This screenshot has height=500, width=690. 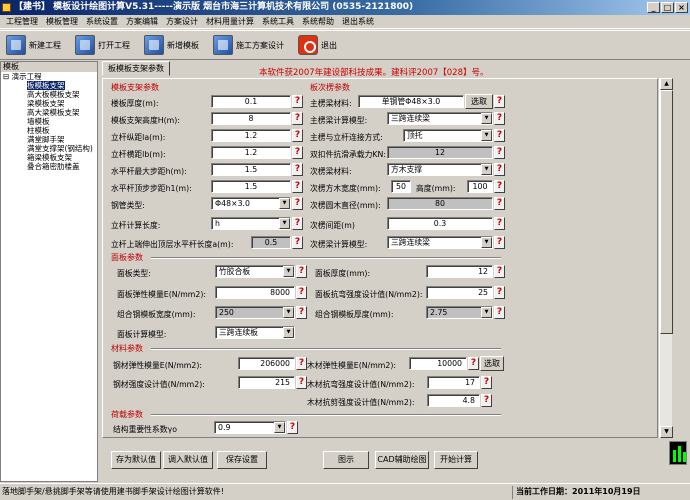 I want to click on menu-project: 工程管理, so click(x=22, y=21).